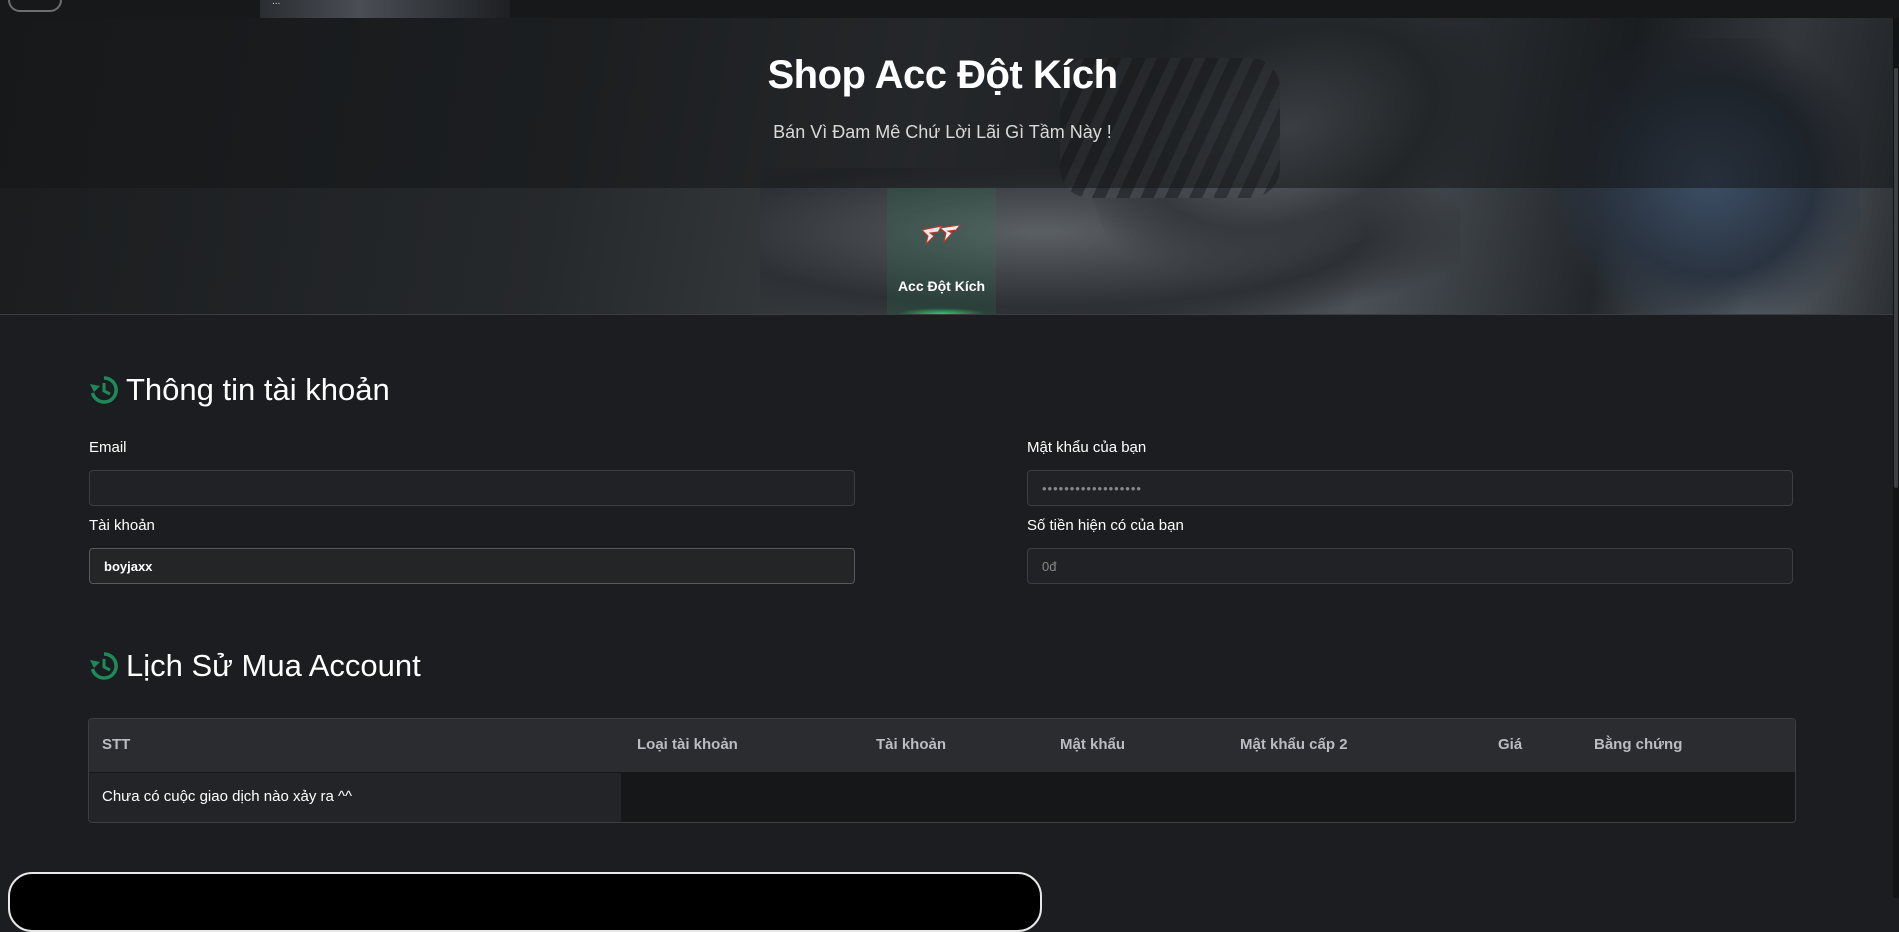 The image size is (1899, 932). What do you see at coordinates (1510, 744) in the screenshot?
I see `col-price: Giá` at bounding box center [1510, 744].